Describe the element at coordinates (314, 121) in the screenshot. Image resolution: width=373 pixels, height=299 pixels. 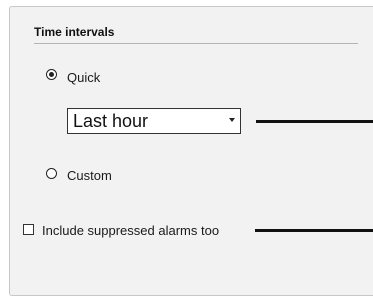
I see `callout-line-select` at that location.